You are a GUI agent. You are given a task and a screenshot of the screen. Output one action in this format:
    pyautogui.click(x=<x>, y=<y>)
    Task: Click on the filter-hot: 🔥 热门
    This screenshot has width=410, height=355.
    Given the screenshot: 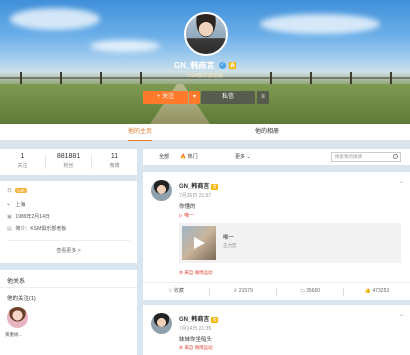 What is the action you would take?
    pyautogui.click(x=189, y=157)
    